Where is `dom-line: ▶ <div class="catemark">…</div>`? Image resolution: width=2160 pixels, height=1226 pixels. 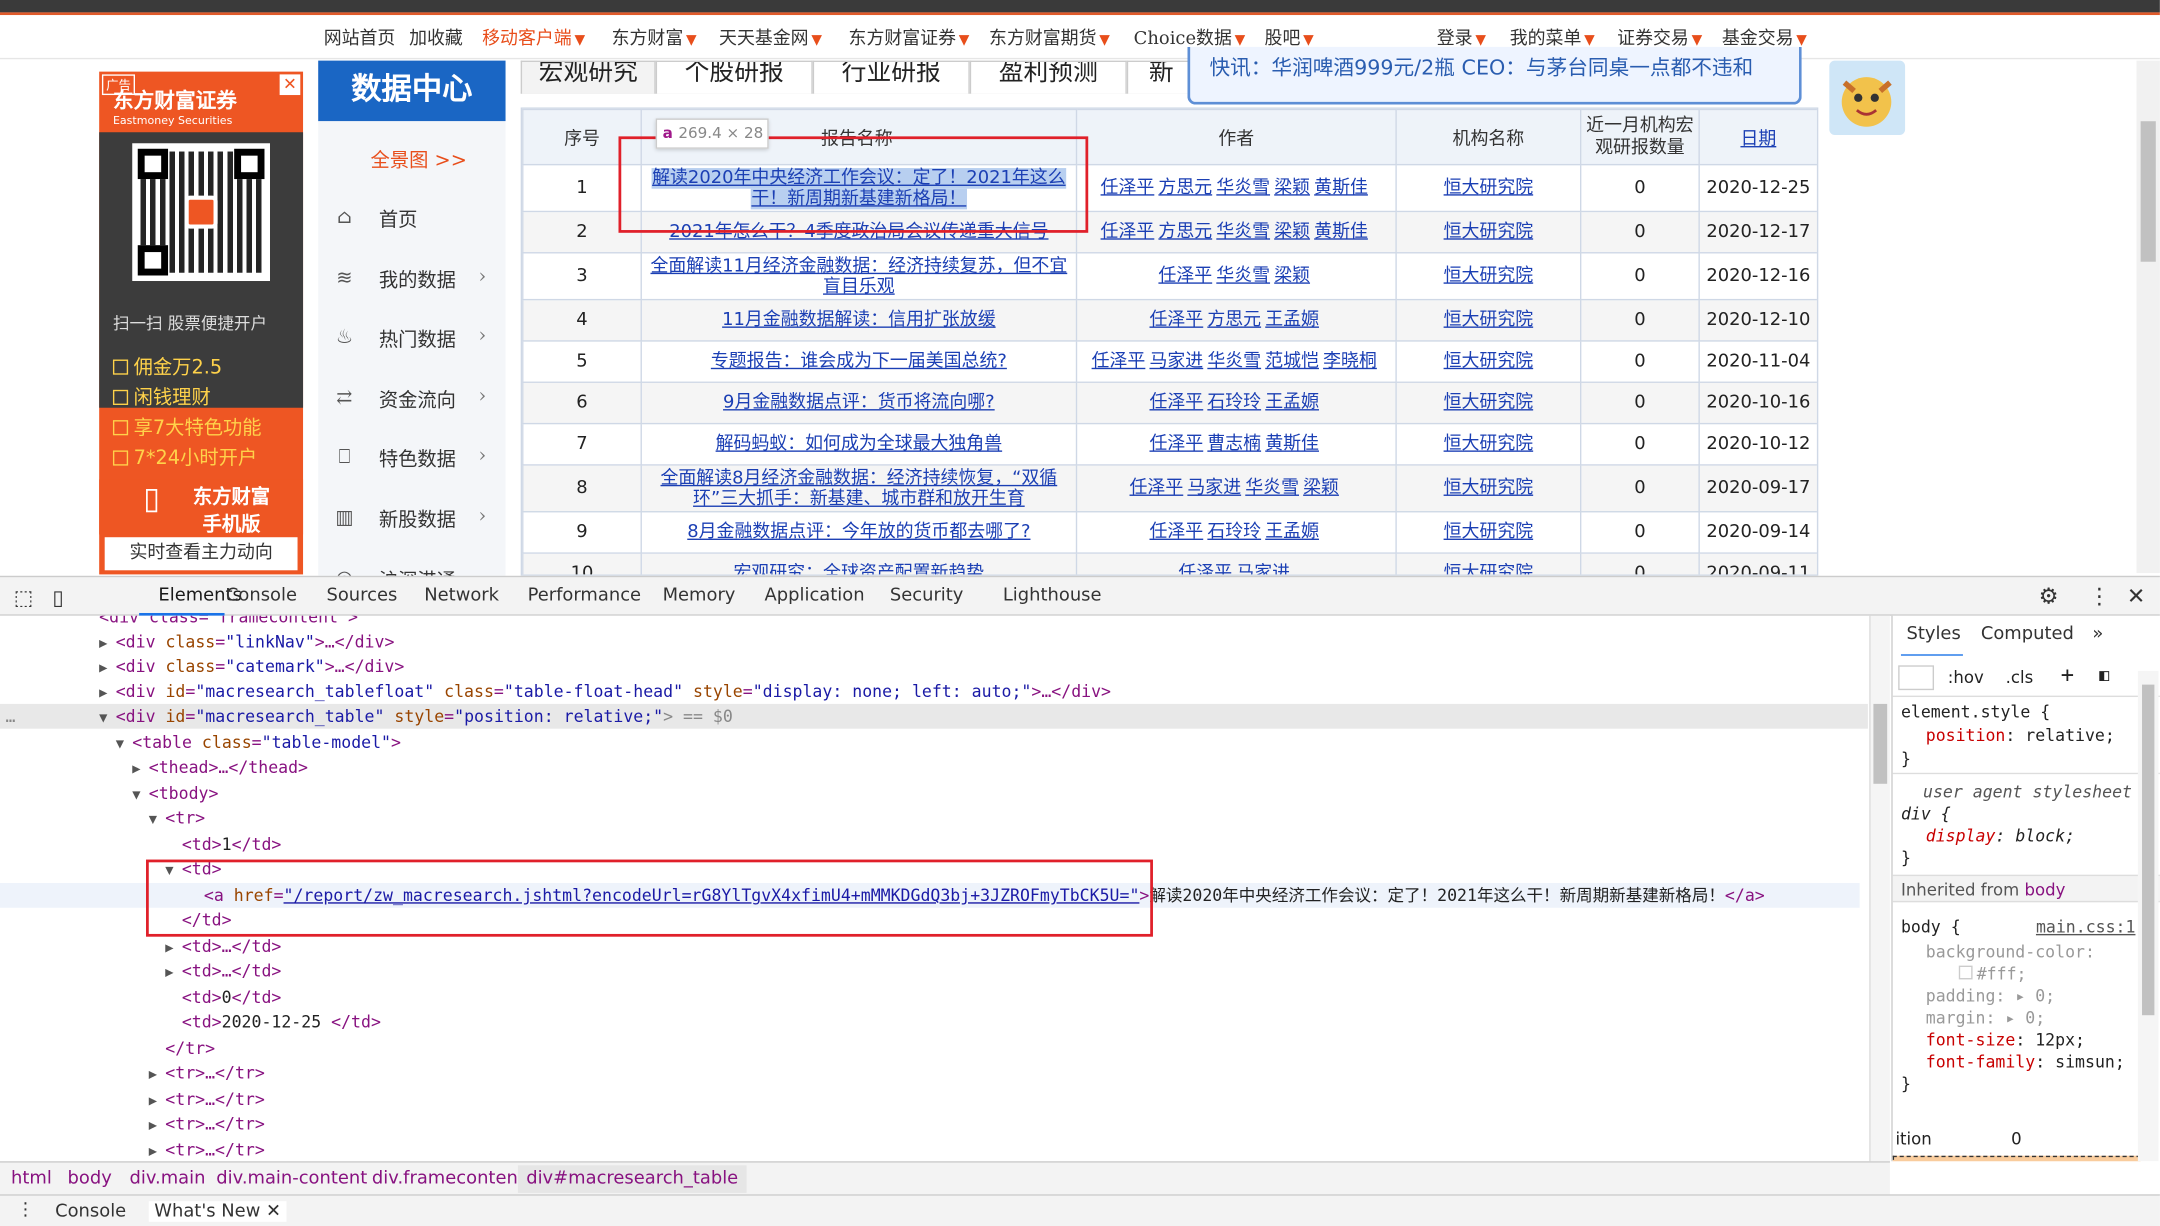
dom-line: ▶ <div class="catemark">…</div> is located at coordinates (251, 666).